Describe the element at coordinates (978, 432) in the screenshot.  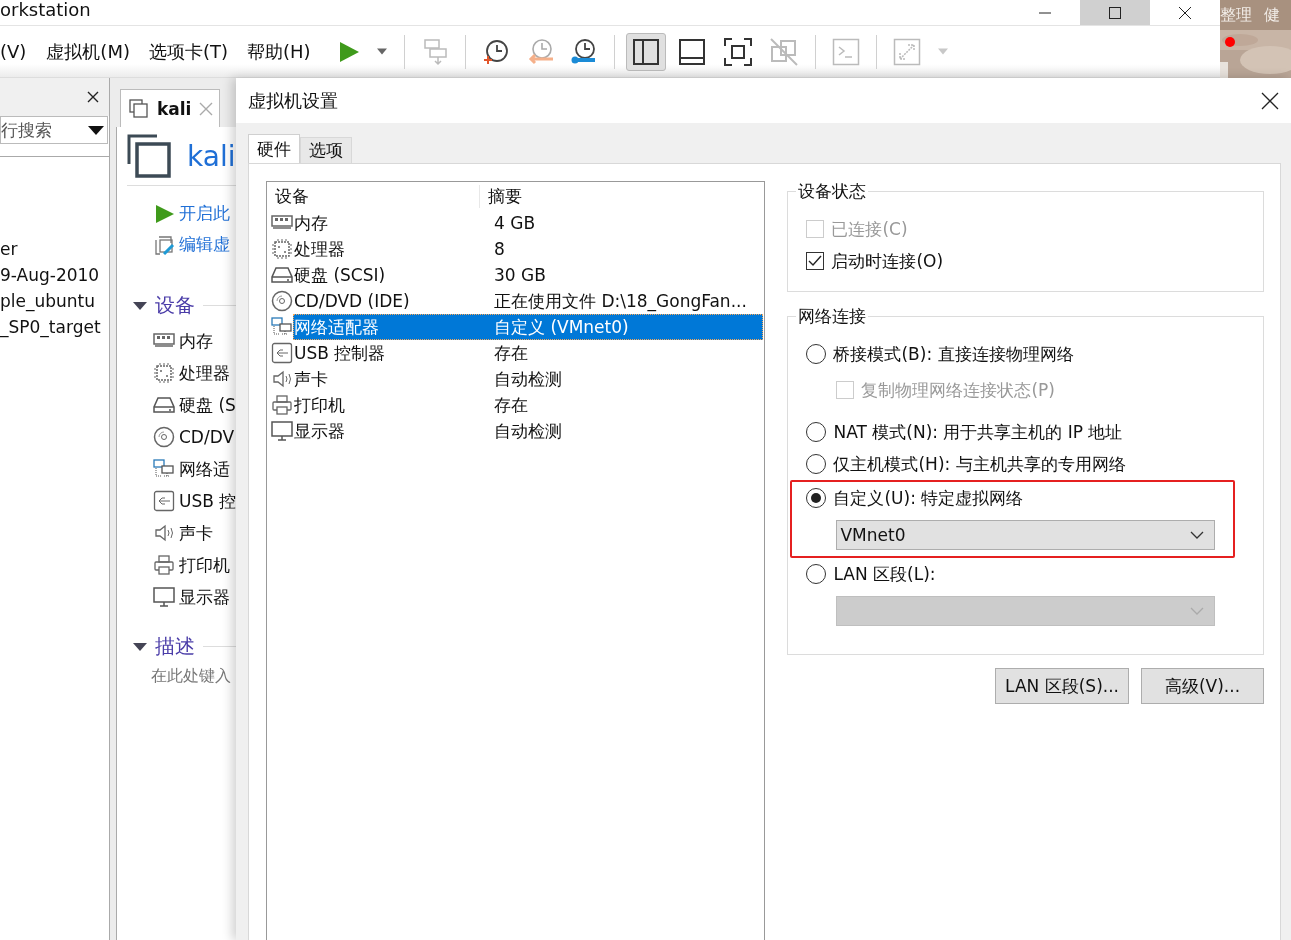
I see `option-label: NAT 模式(N): 用于共享主机的 IP 地址` at that location.